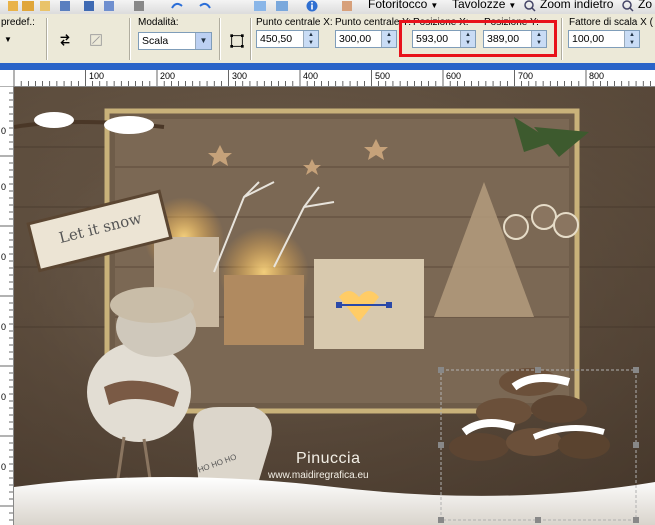 The image size is (655, 525). I want to click on vertical-ruler: 0 0 0 0 0 0, so click(7, 305).